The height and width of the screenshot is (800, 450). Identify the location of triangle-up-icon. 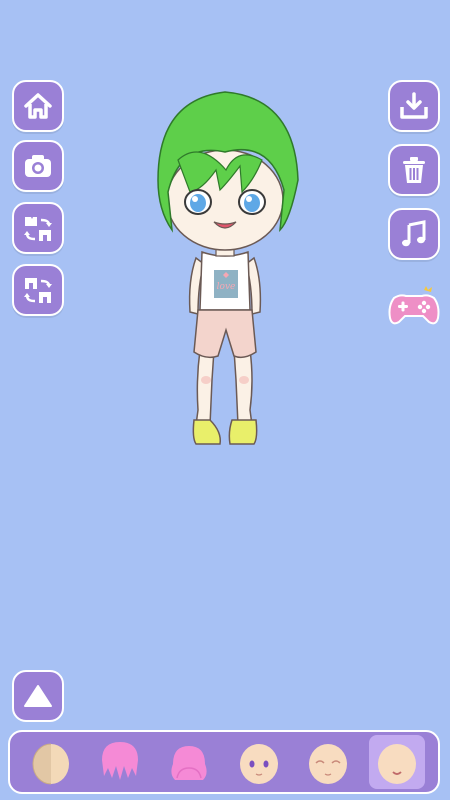
(38, 696).